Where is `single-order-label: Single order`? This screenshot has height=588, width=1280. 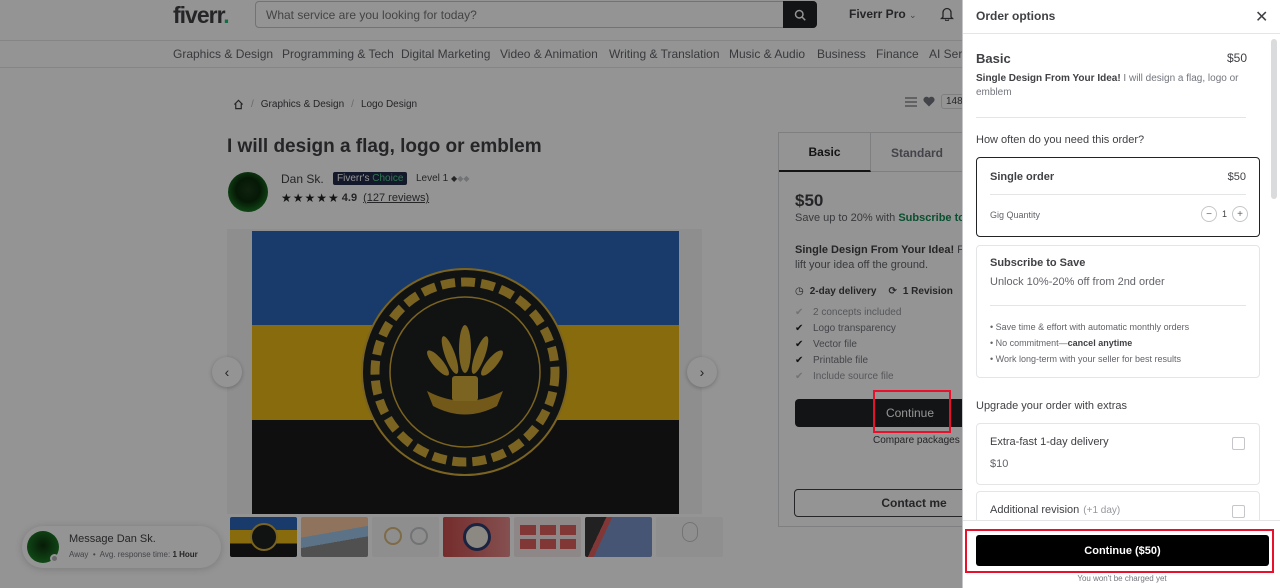 single-order-label: Single order is located at coordinates (1022, 177).